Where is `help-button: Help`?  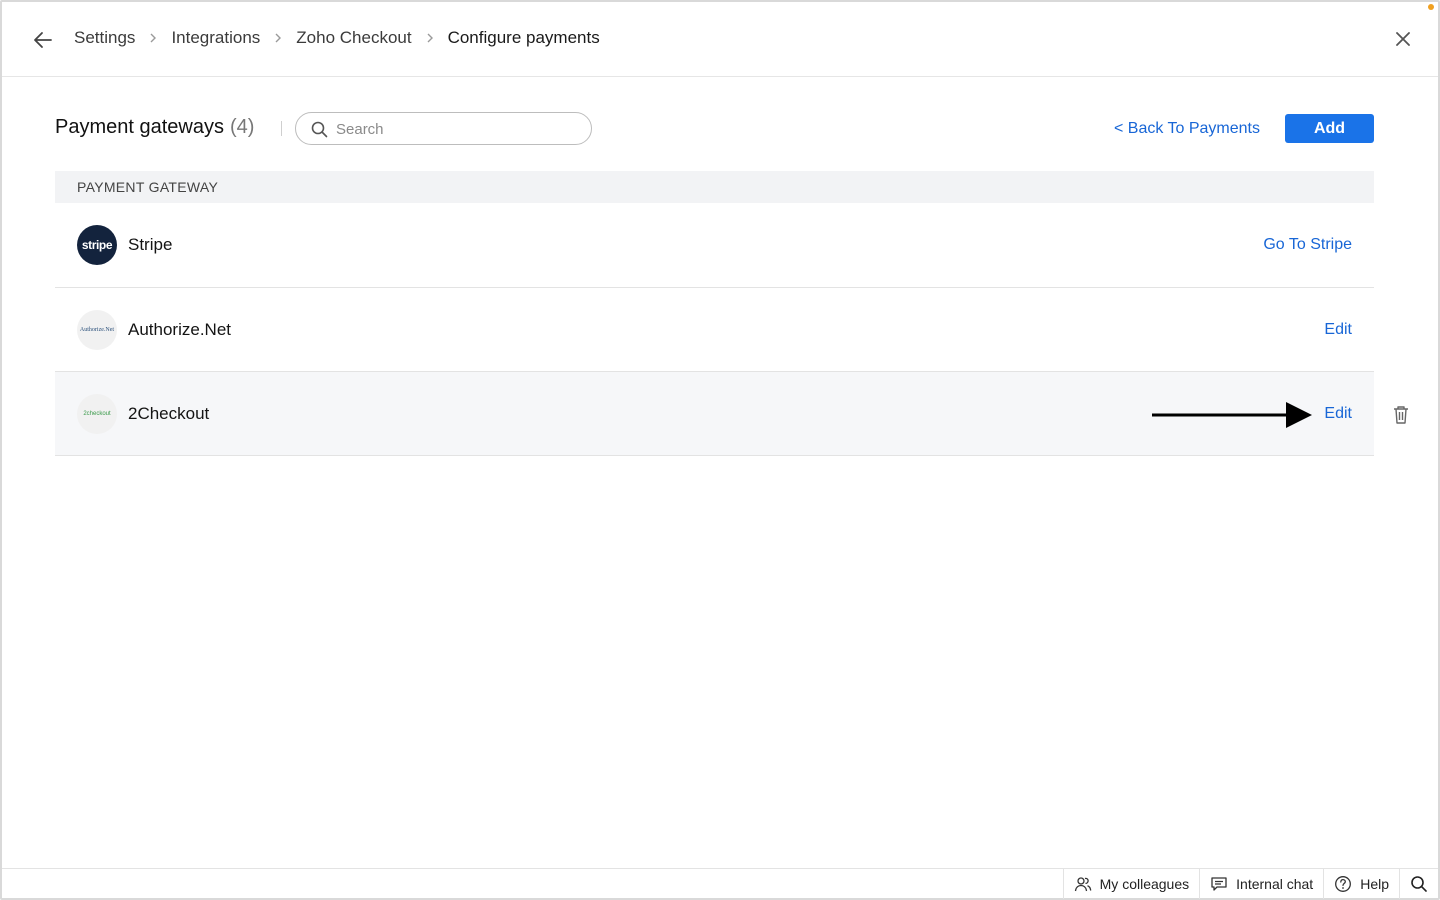 help-button: Help is located at coordinates (1361, 884).